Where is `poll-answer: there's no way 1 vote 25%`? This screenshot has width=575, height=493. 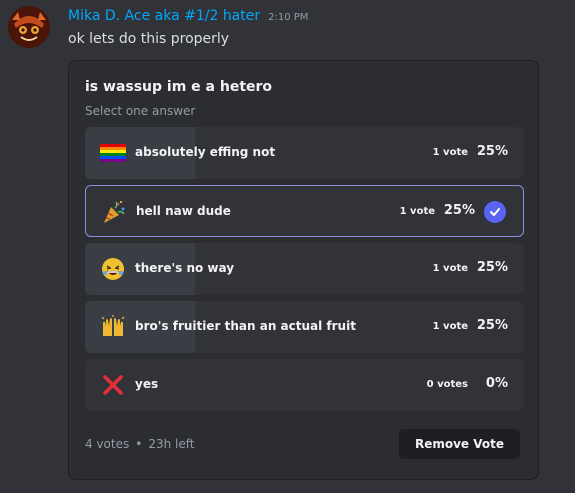
poll-answer: there's no way 1 vote 25% is located at coordinates (304, 269).